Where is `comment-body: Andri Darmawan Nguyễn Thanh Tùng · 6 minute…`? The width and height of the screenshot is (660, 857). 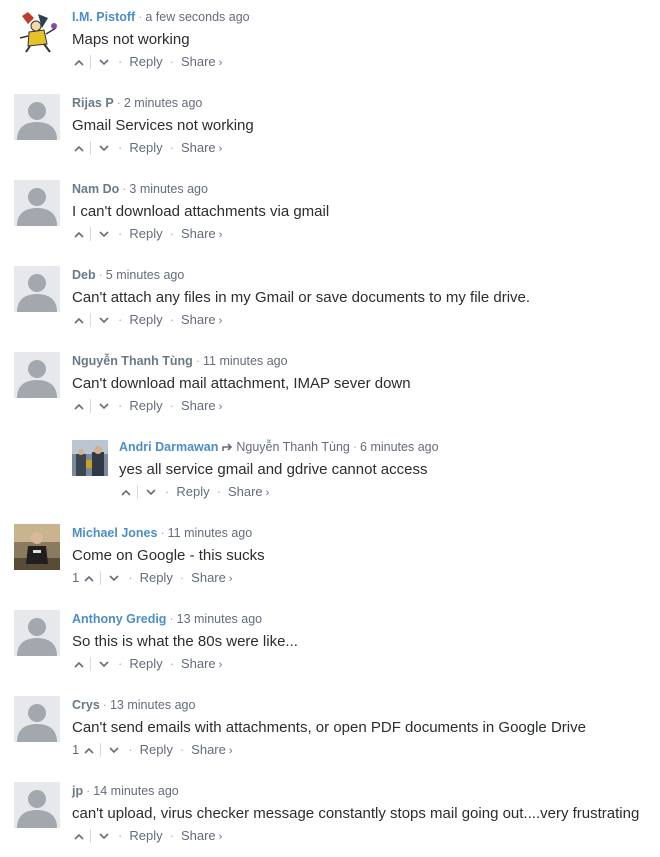 comment-body: Andri Darmawan Nguyễn Thanh Tùng · 6 minute… is located at coordinates (386, 465).